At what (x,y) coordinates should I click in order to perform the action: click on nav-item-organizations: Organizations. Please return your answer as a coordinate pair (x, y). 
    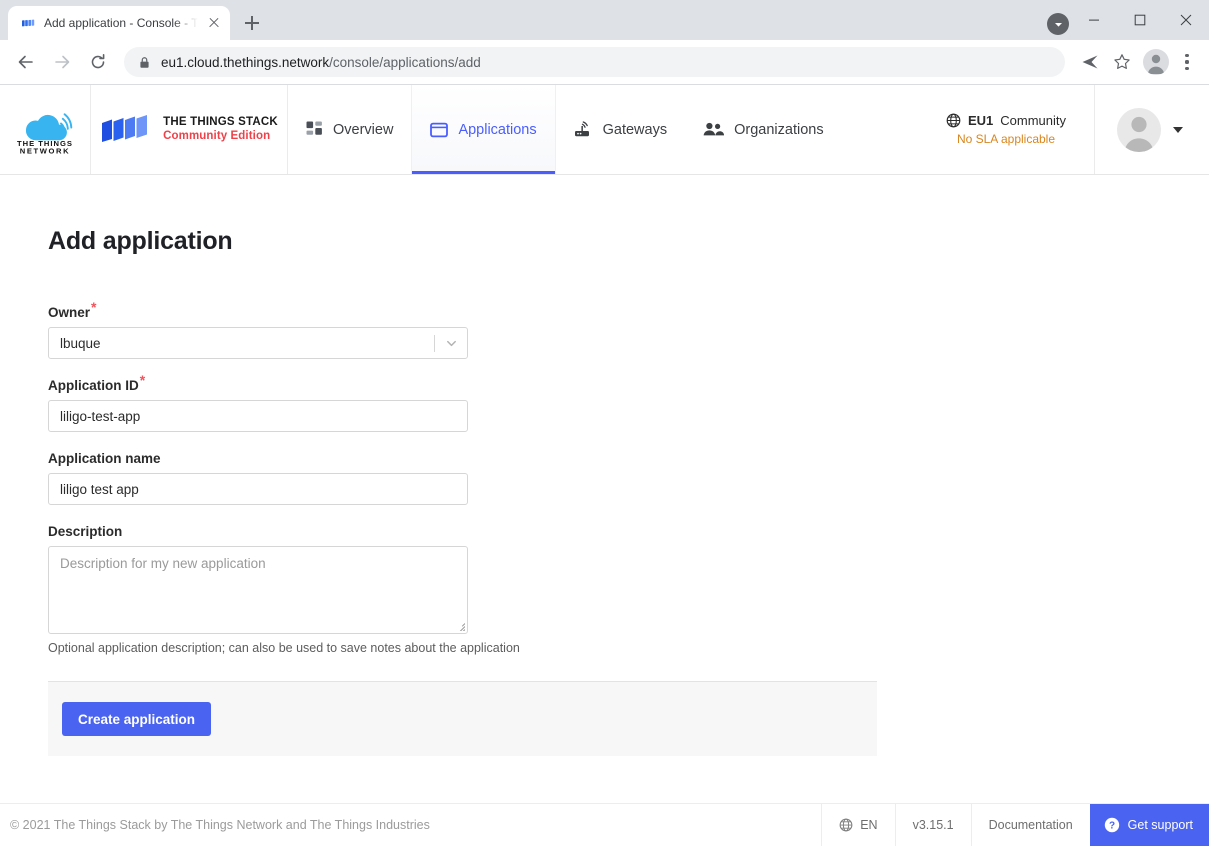
    Looking at the image, I should click on (763, 129).